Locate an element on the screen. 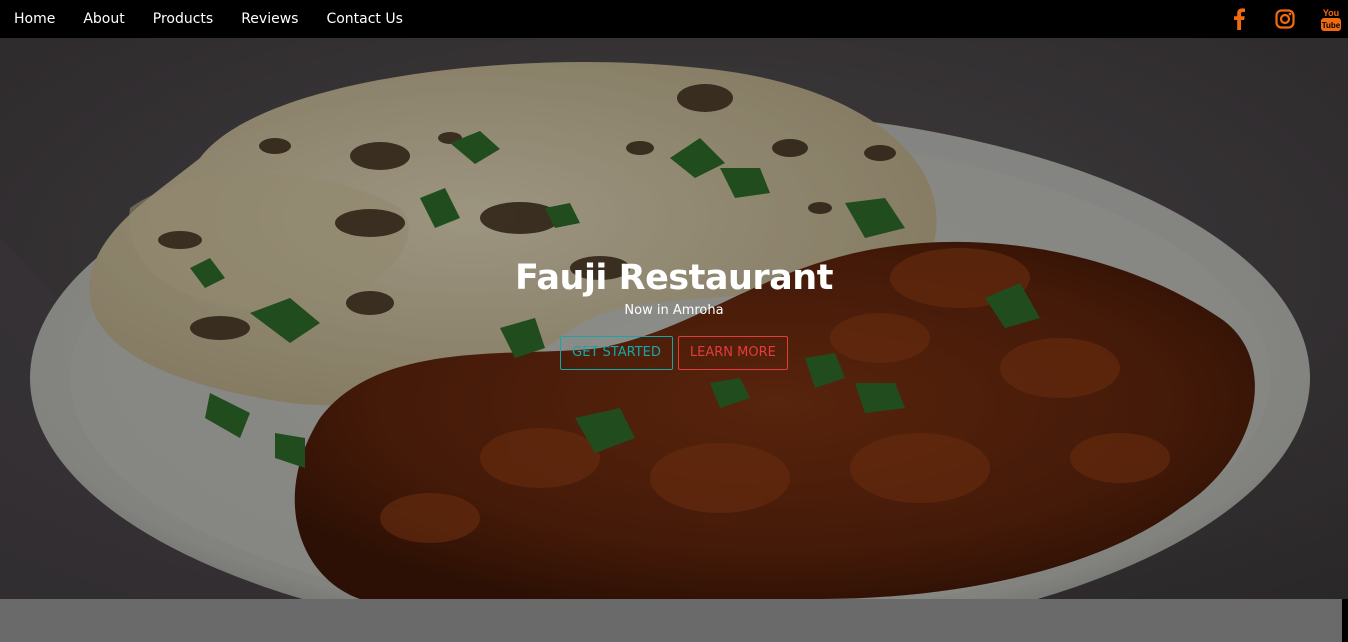 The width and height of the screenshot is (1348, 642). hero-subtitle: Now in Amroha is located at coordinates (674, 310).